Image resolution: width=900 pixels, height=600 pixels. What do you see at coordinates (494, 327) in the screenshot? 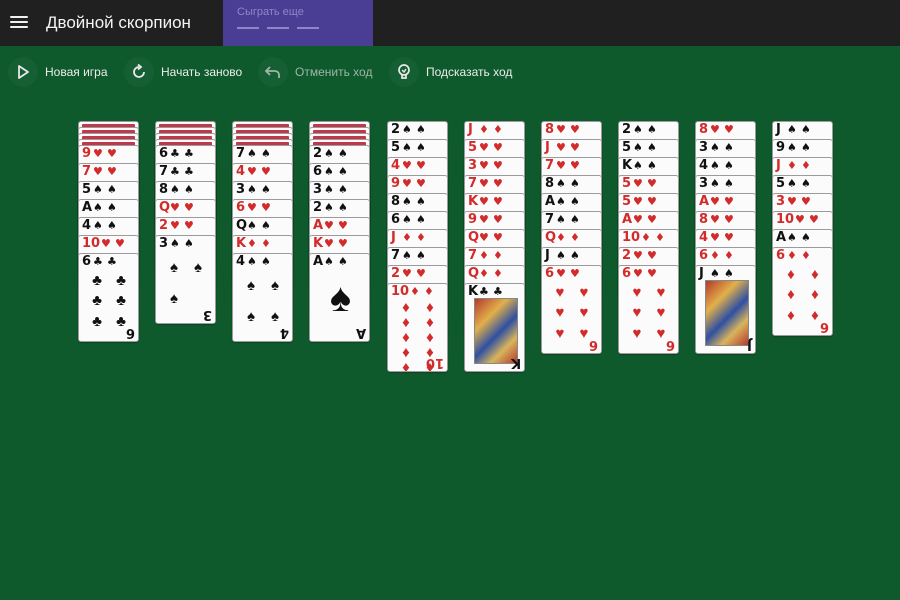
I see `playing-card: K ♣ ♣ K` at bounding box center [494, 327].